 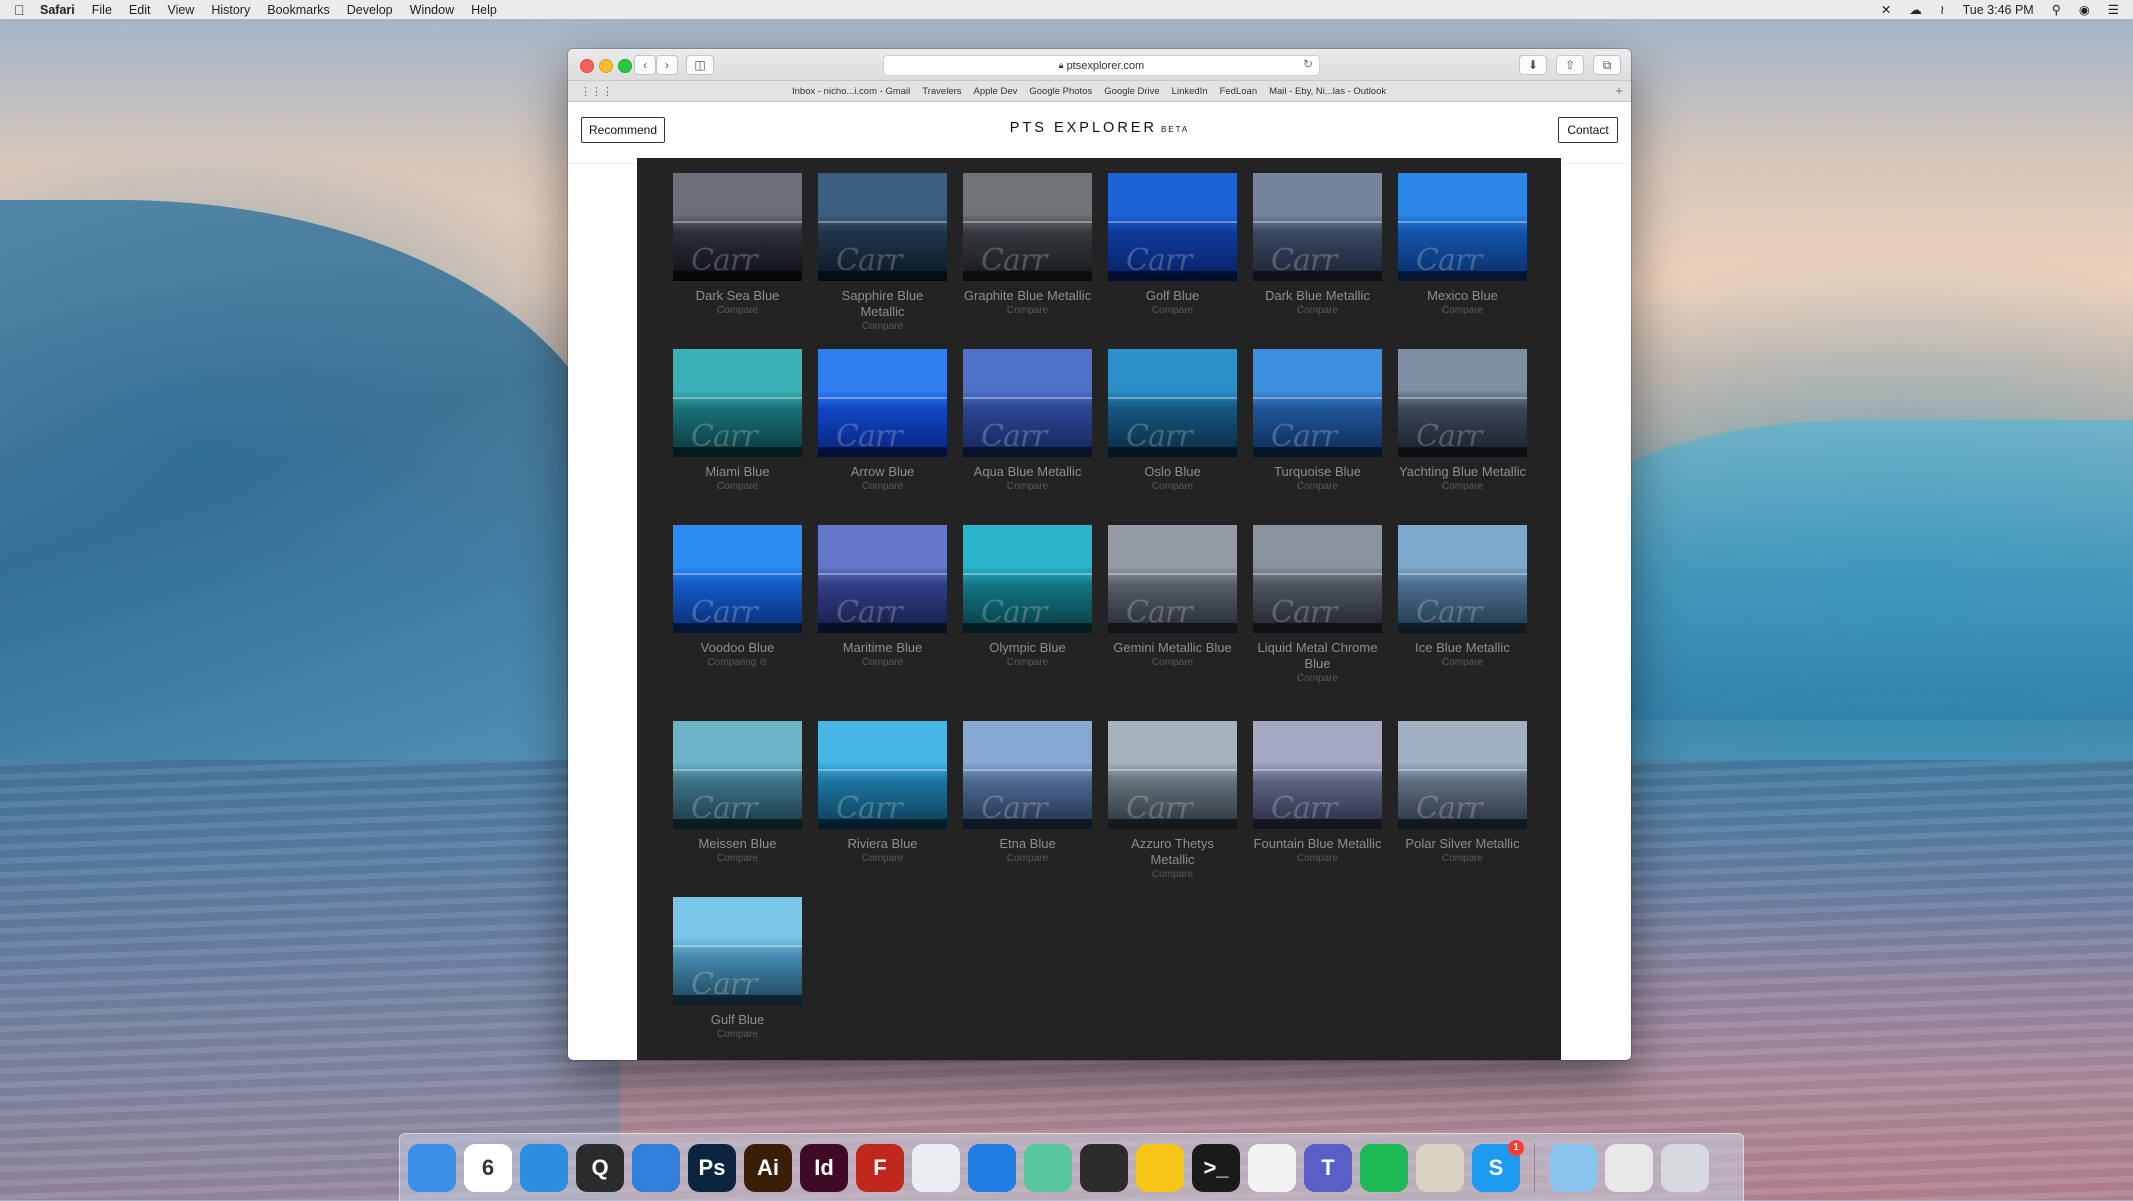 What do you see at coordinates (1328, 1167) in the screenshot?
I see `teams-icon: T` at bounding box center [1328, 1167].